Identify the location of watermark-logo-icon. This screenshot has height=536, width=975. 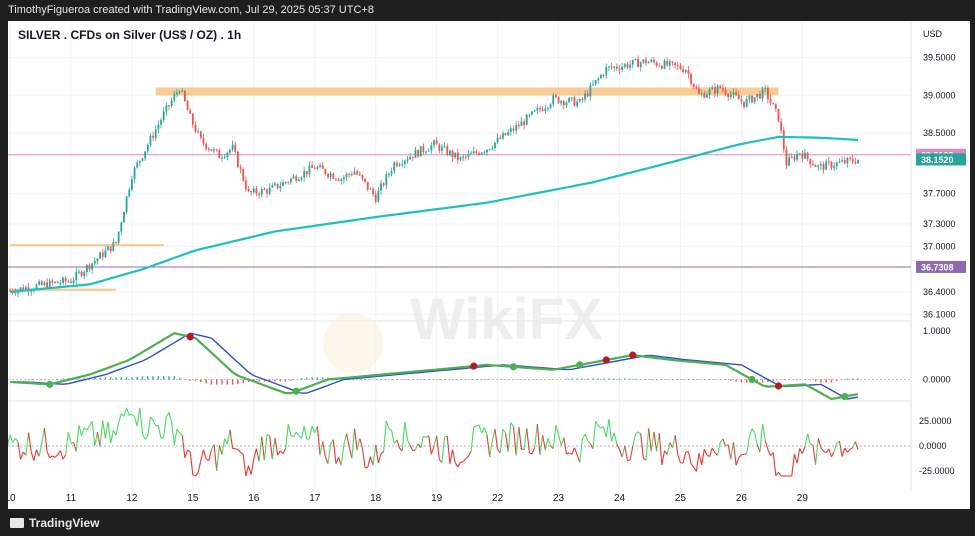
(353, 343).